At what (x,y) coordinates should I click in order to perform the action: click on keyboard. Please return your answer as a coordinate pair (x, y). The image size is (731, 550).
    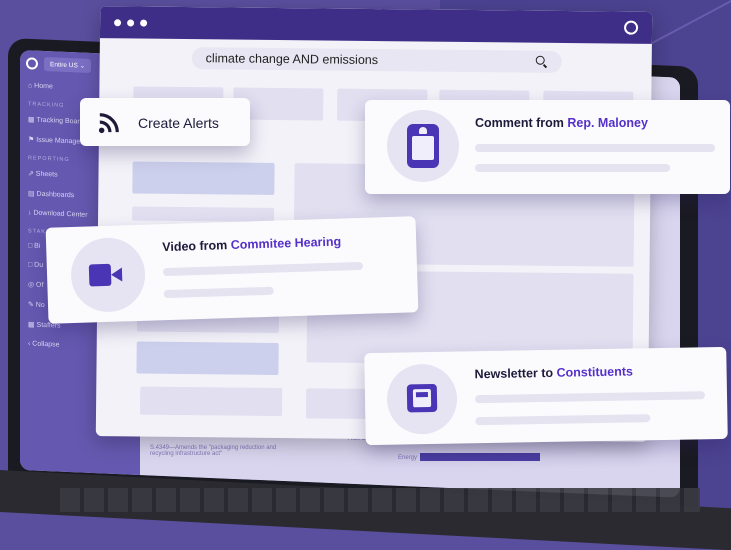
    Looking at the image, I should click on (380, 500).